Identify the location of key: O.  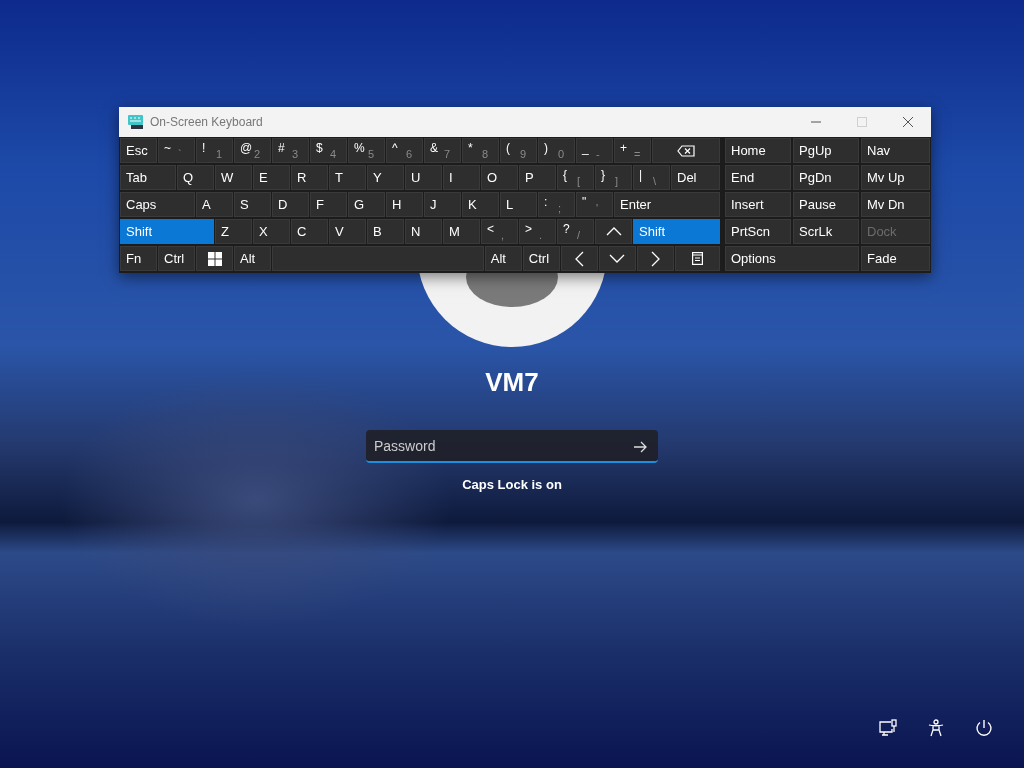
(499, 177).